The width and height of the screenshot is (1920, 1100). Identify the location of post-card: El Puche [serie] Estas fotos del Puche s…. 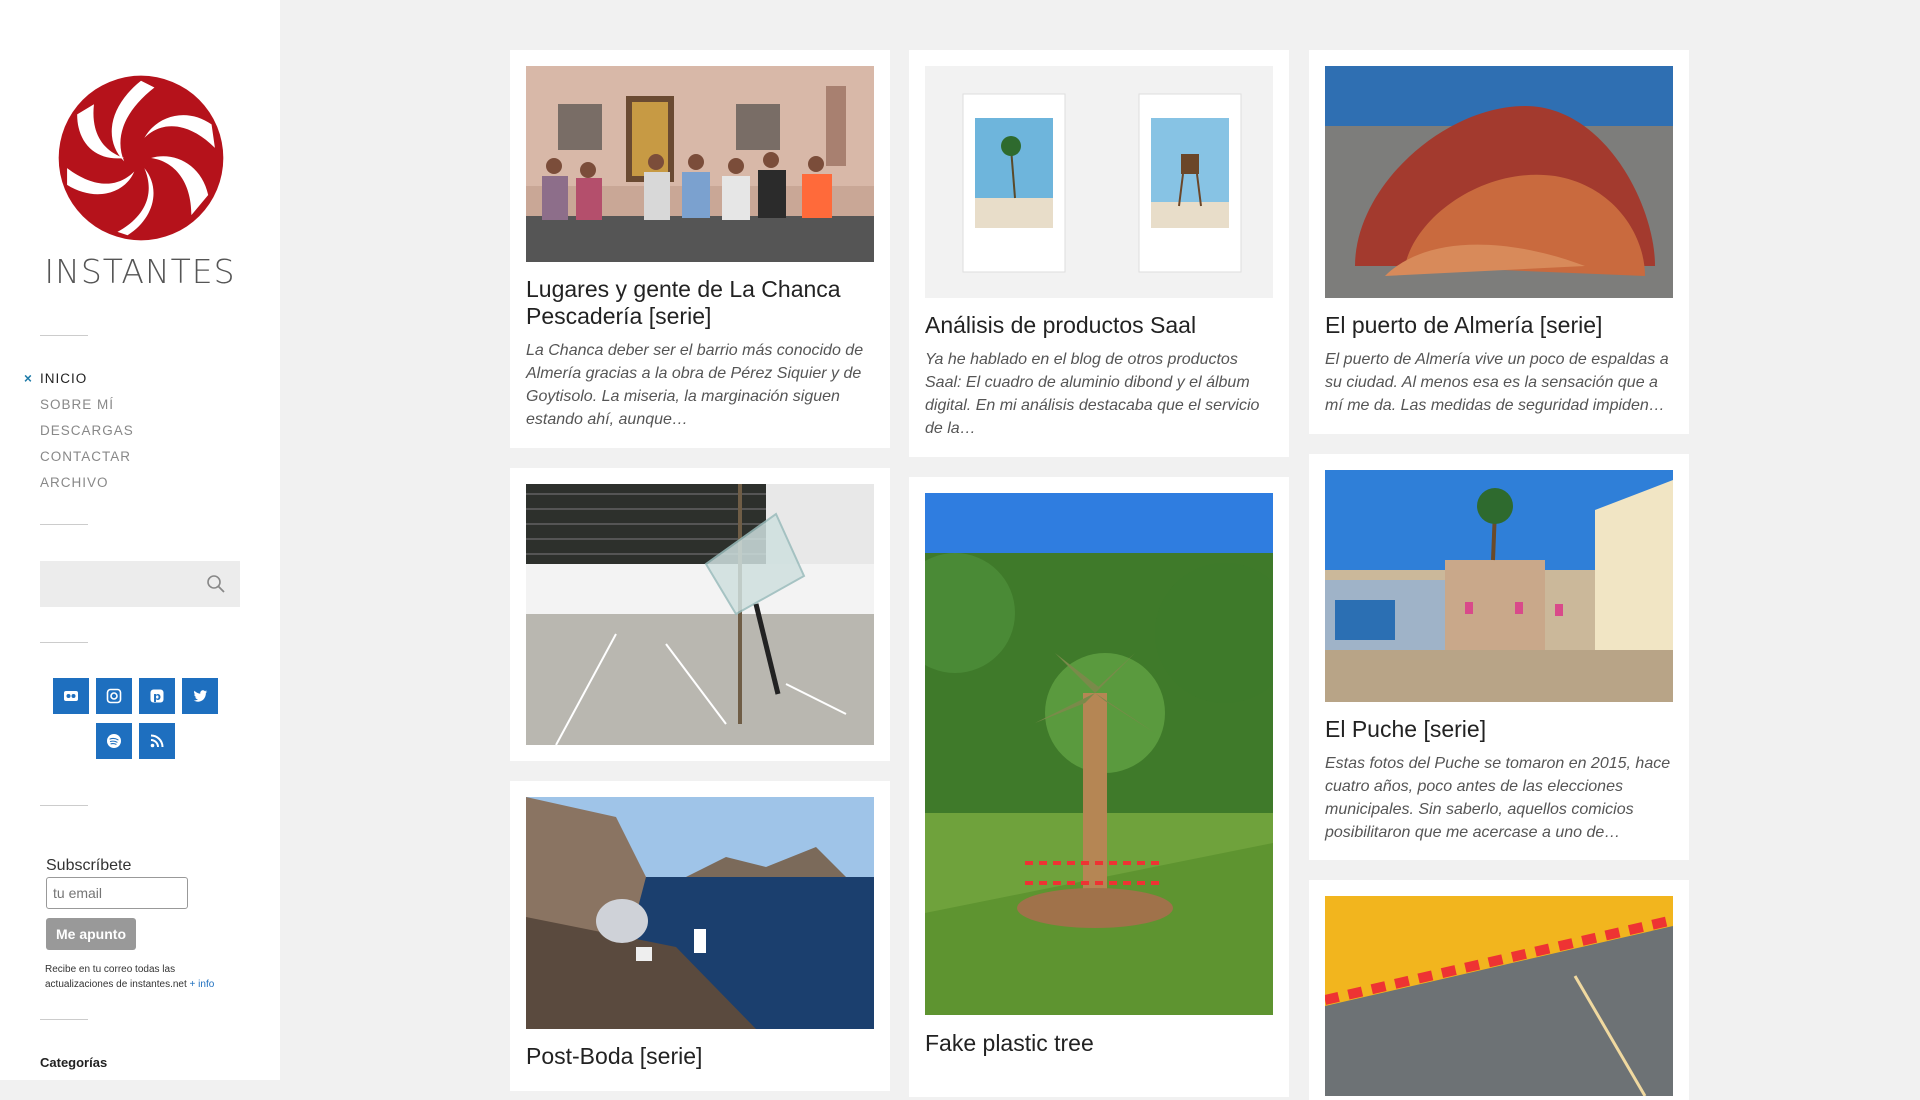
(1499, 657).